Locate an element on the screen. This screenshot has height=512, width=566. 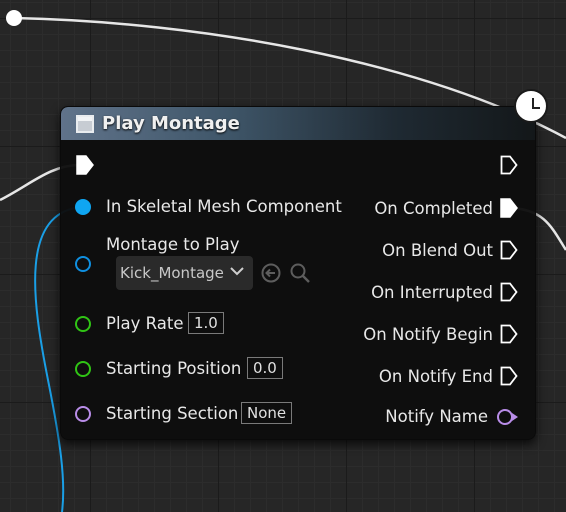
starting-position-pin is located at coordinates (83, 369).